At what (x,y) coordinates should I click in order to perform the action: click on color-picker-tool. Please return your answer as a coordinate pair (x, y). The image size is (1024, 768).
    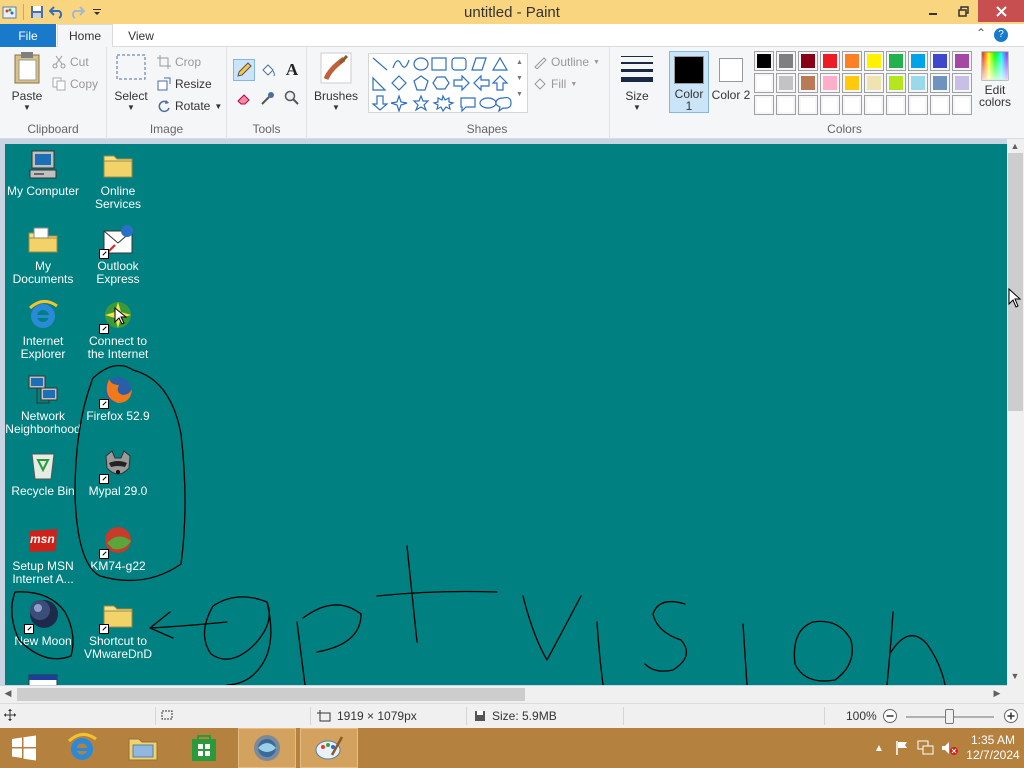
    Looking at the image, I should click on (268, 98).